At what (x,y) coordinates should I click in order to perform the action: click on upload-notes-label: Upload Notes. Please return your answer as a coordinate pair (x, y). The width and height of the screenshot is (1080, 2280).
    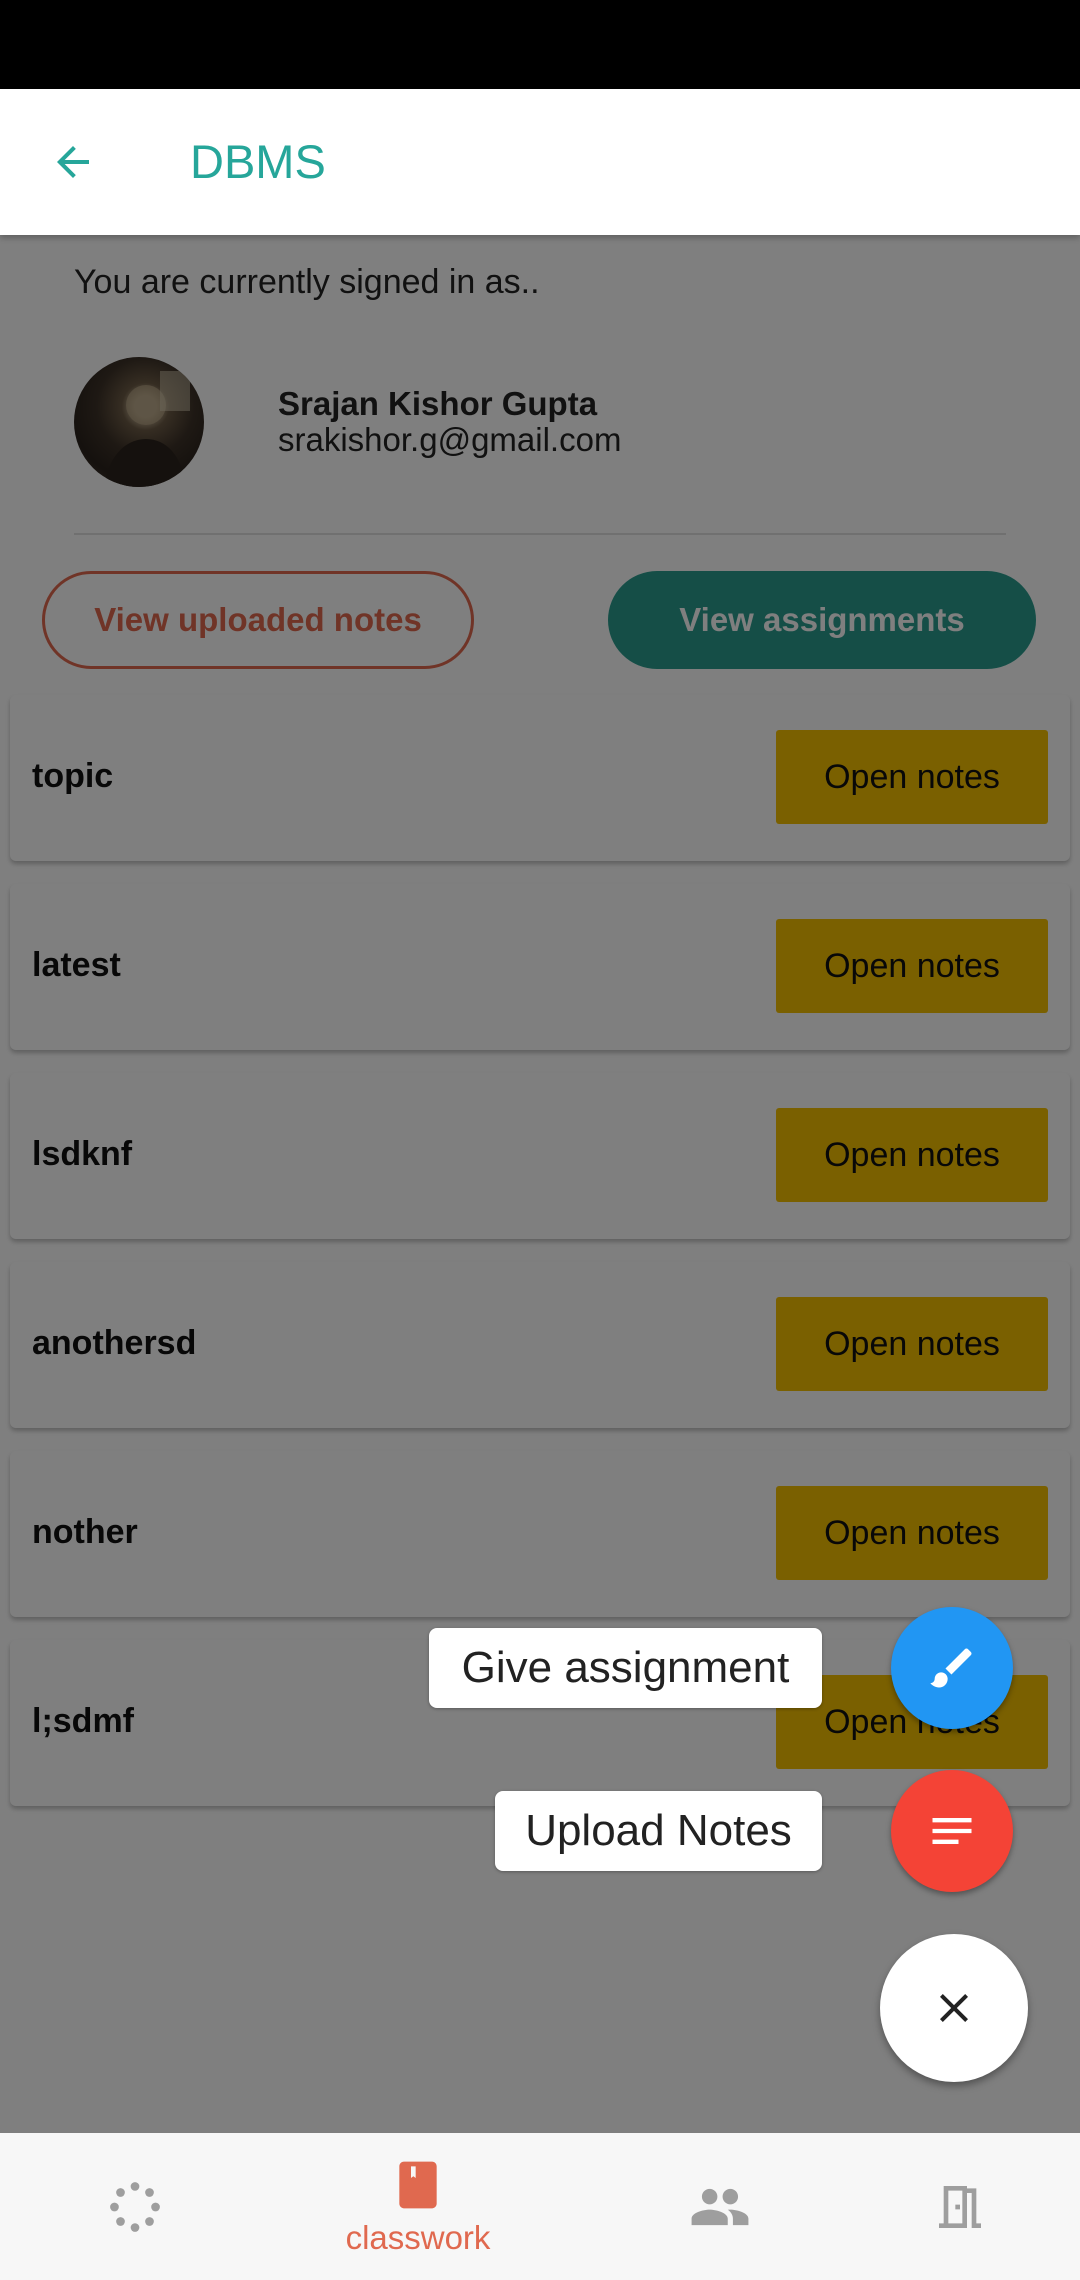
    Looking at the image, I should click on (658, 1831).